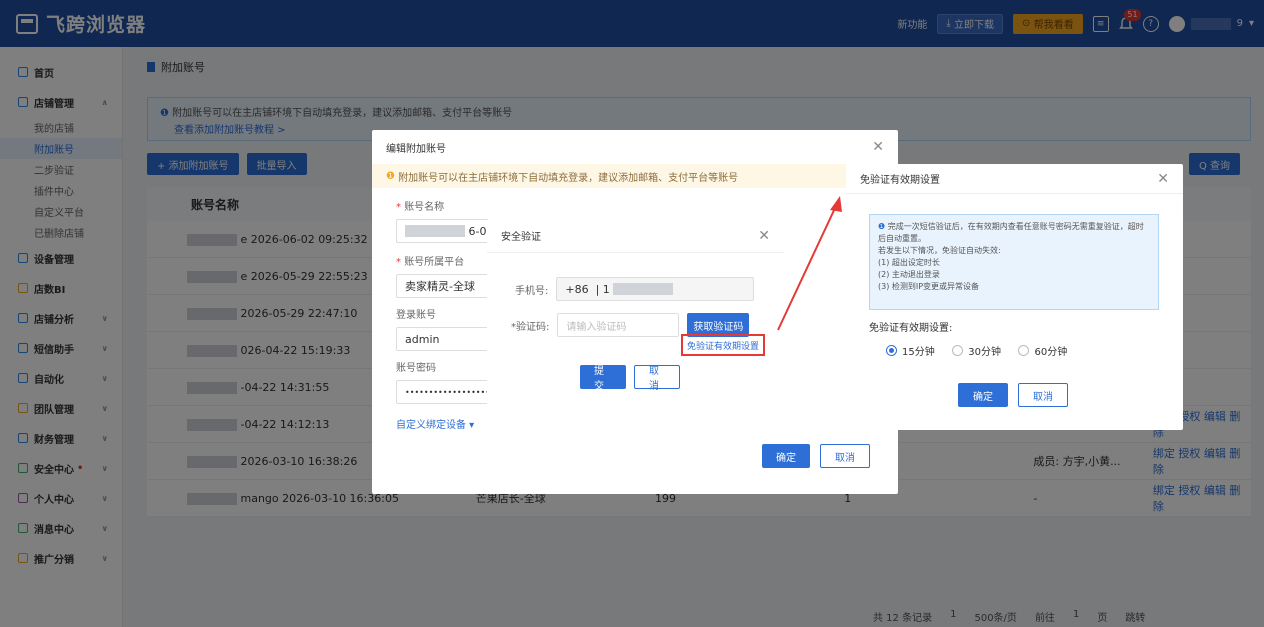 Image resolution: width=1264 pixels, height=627 pixels. I want to click on dialog-title: 安全验证, so click(521, 237).